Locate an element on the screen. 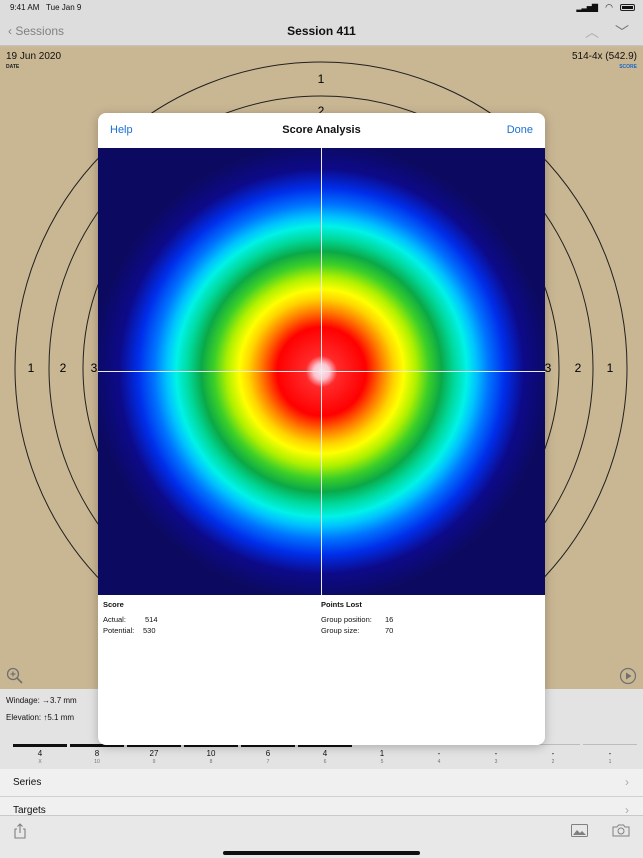  potential-value: 530 is located at coordinates (149, 630).